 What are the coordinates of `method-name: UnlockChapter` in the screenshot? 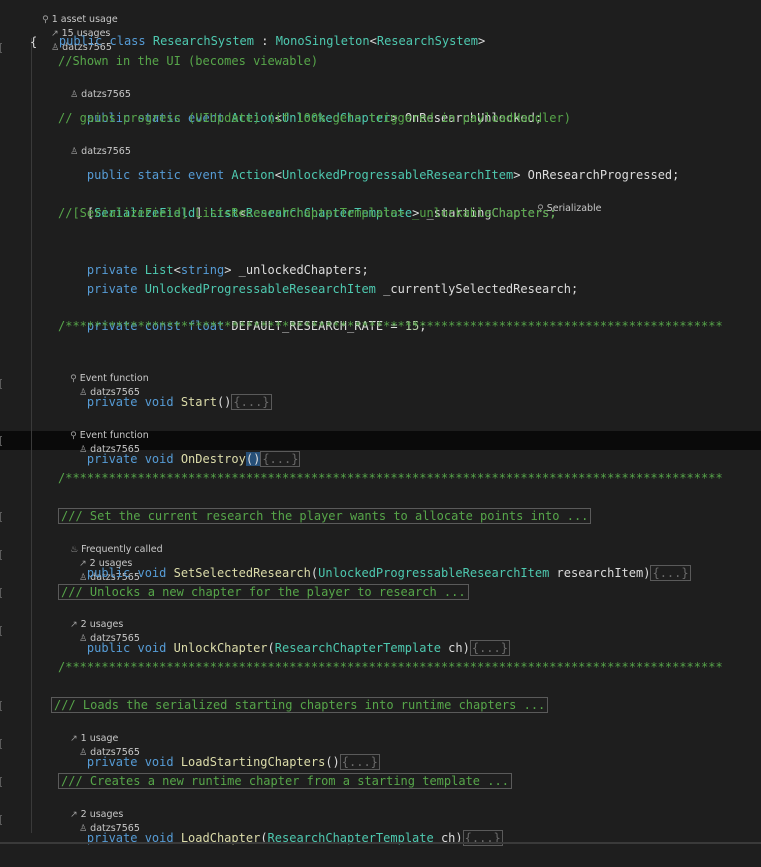 It's located at (220, 648).